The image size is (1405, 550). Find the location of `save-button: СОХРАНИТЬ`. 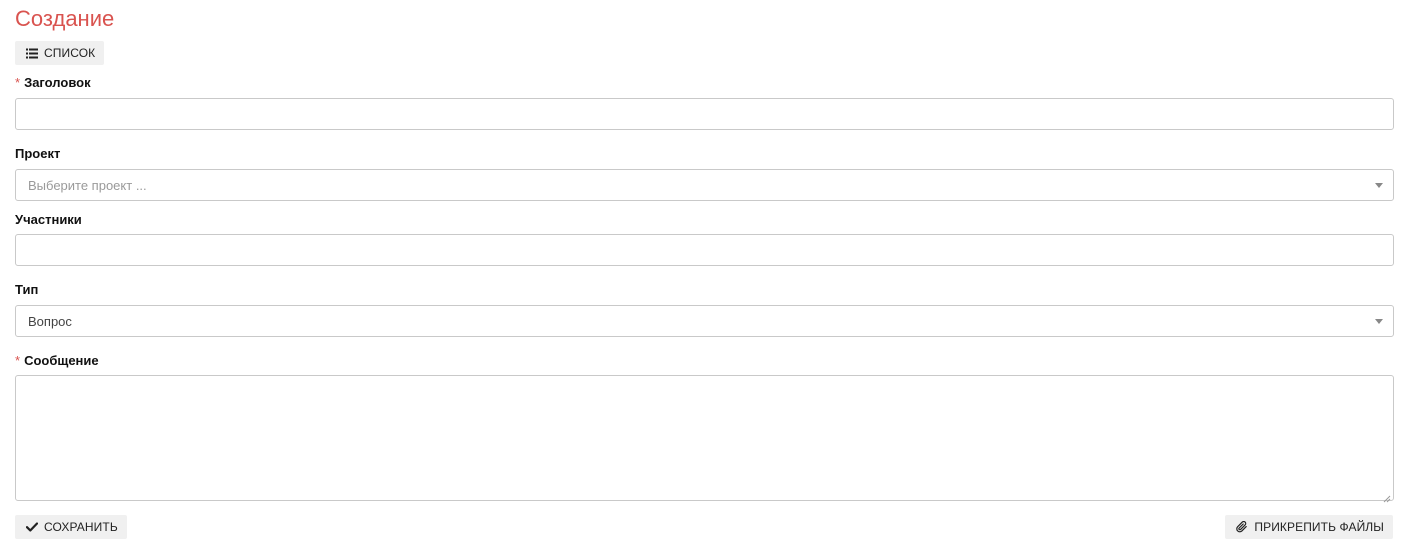

save-button: СОХРАНИТЬ is located at coordinates (71, 527).